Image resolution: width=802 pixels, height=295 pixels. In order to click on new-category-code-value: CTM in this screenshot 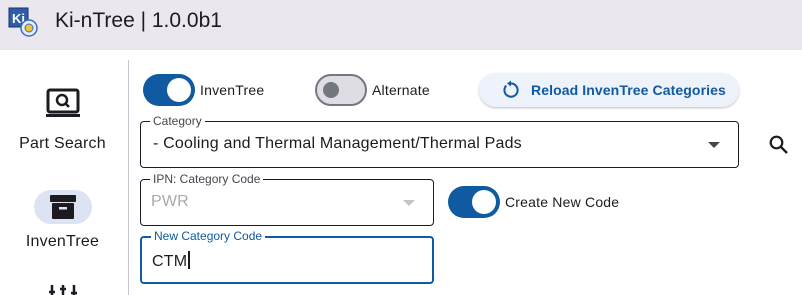, I will do `click(170, 261)`.